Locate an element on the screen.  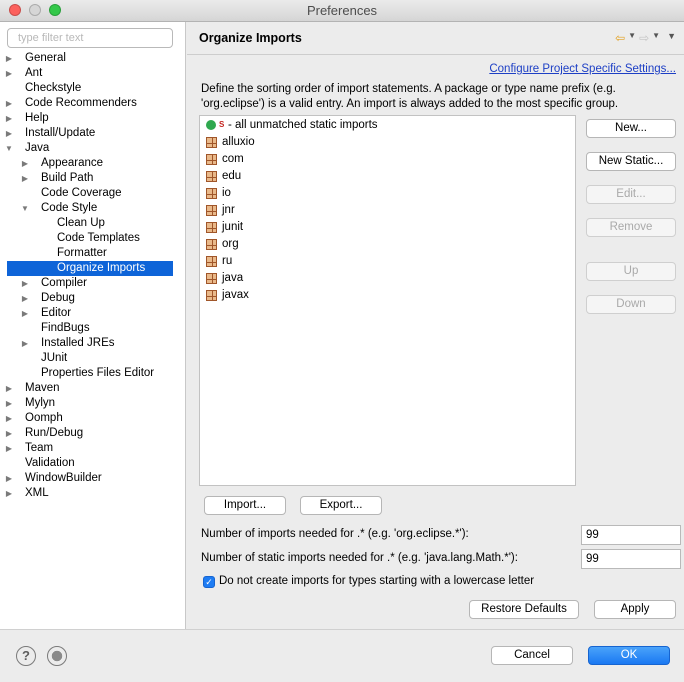
cancel-button: Cancel is located at coordinates (532, 655).